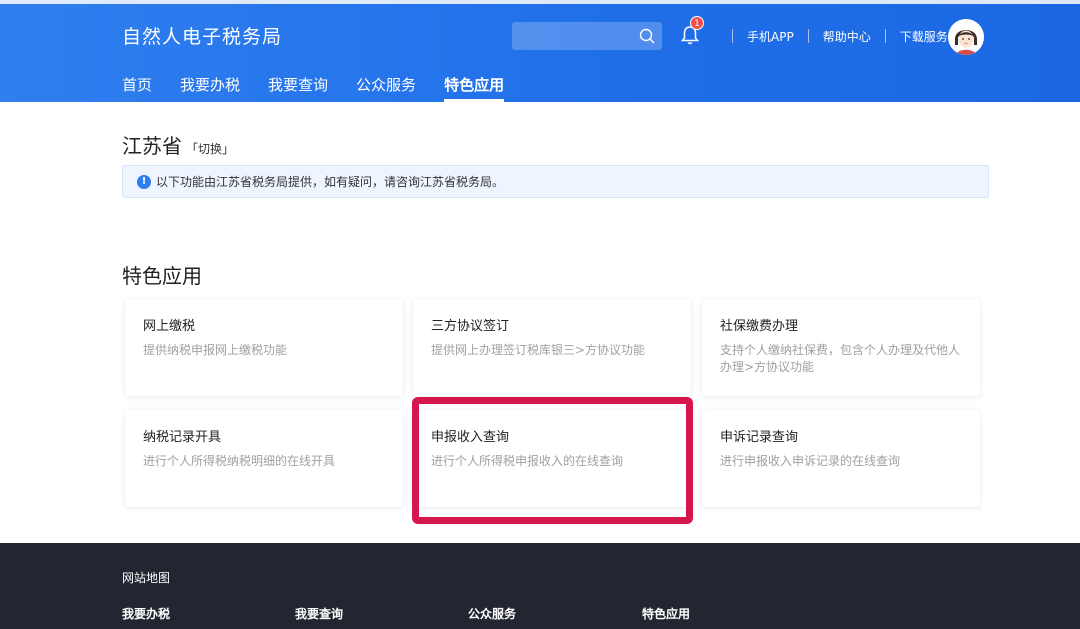  Describe the element at coordinates (137, 88) in the screenshot. I see `nav-home: 首页` at that location.